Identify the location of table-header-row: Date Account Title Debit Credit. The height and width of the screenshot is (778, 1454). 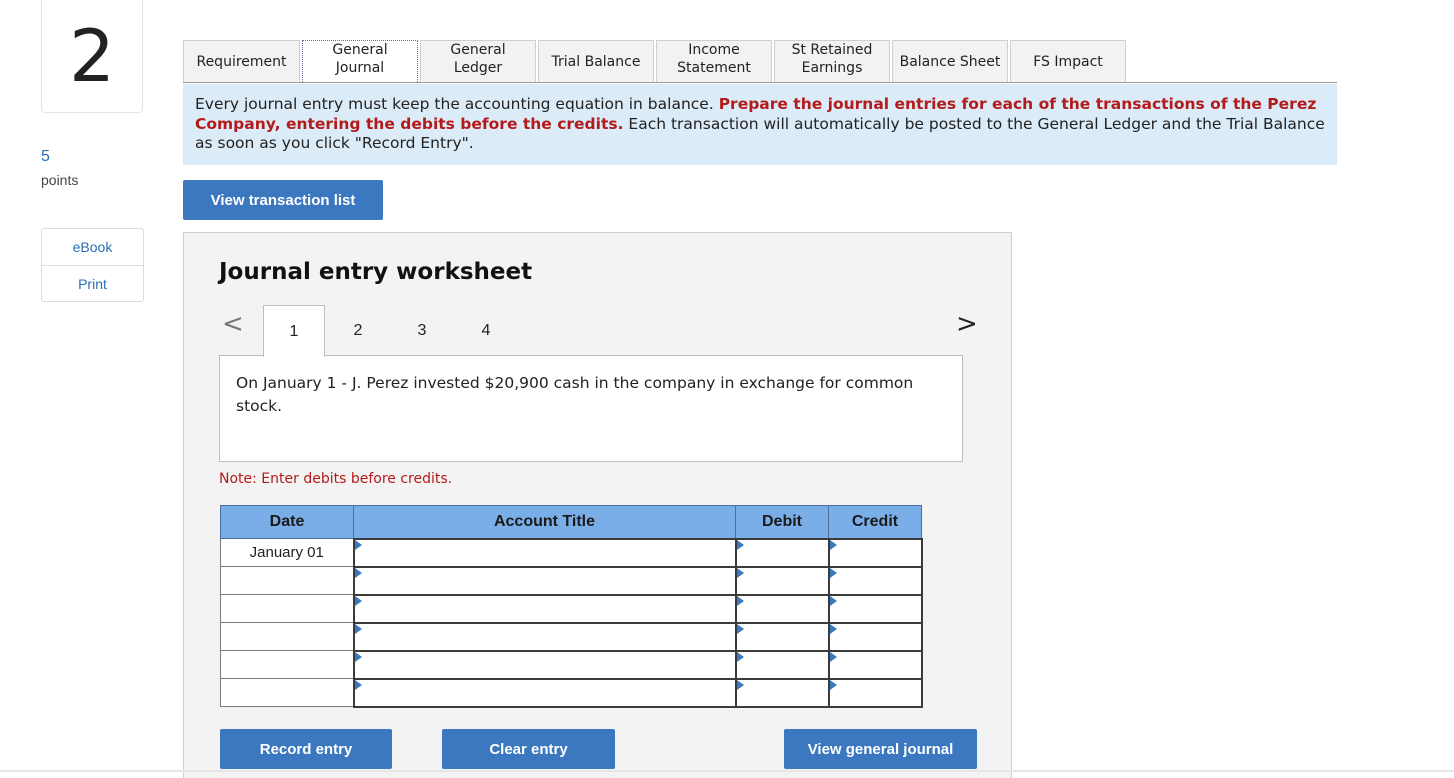
(571, 522).